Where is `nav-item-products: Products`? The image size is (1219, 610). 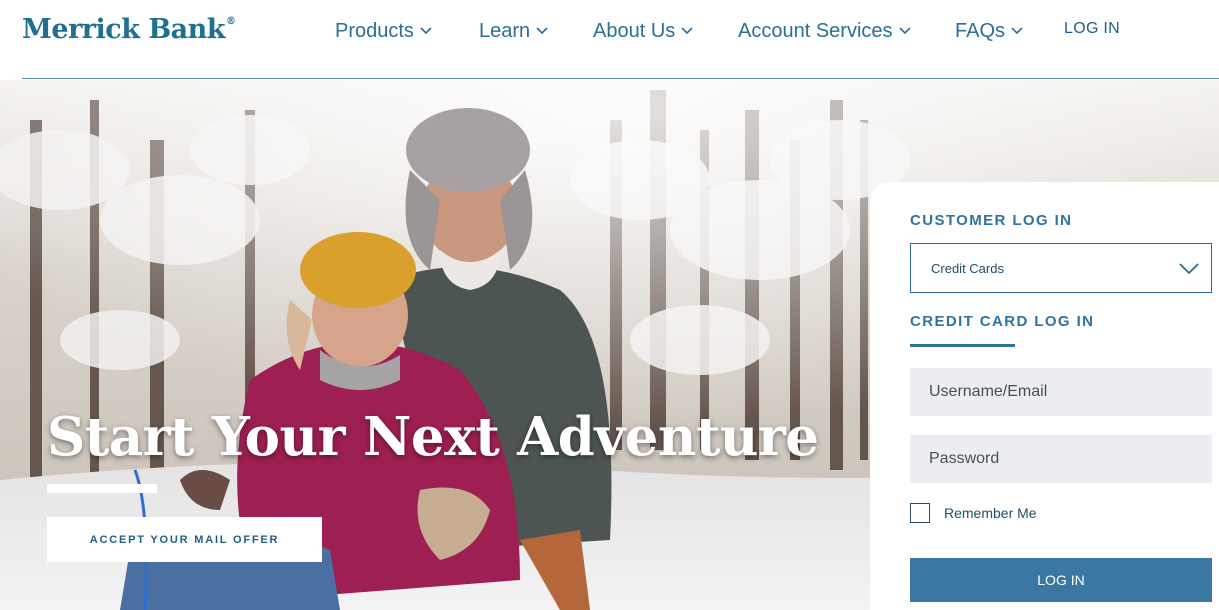
nav-item-products: Products is located at coordinates (383, 31).